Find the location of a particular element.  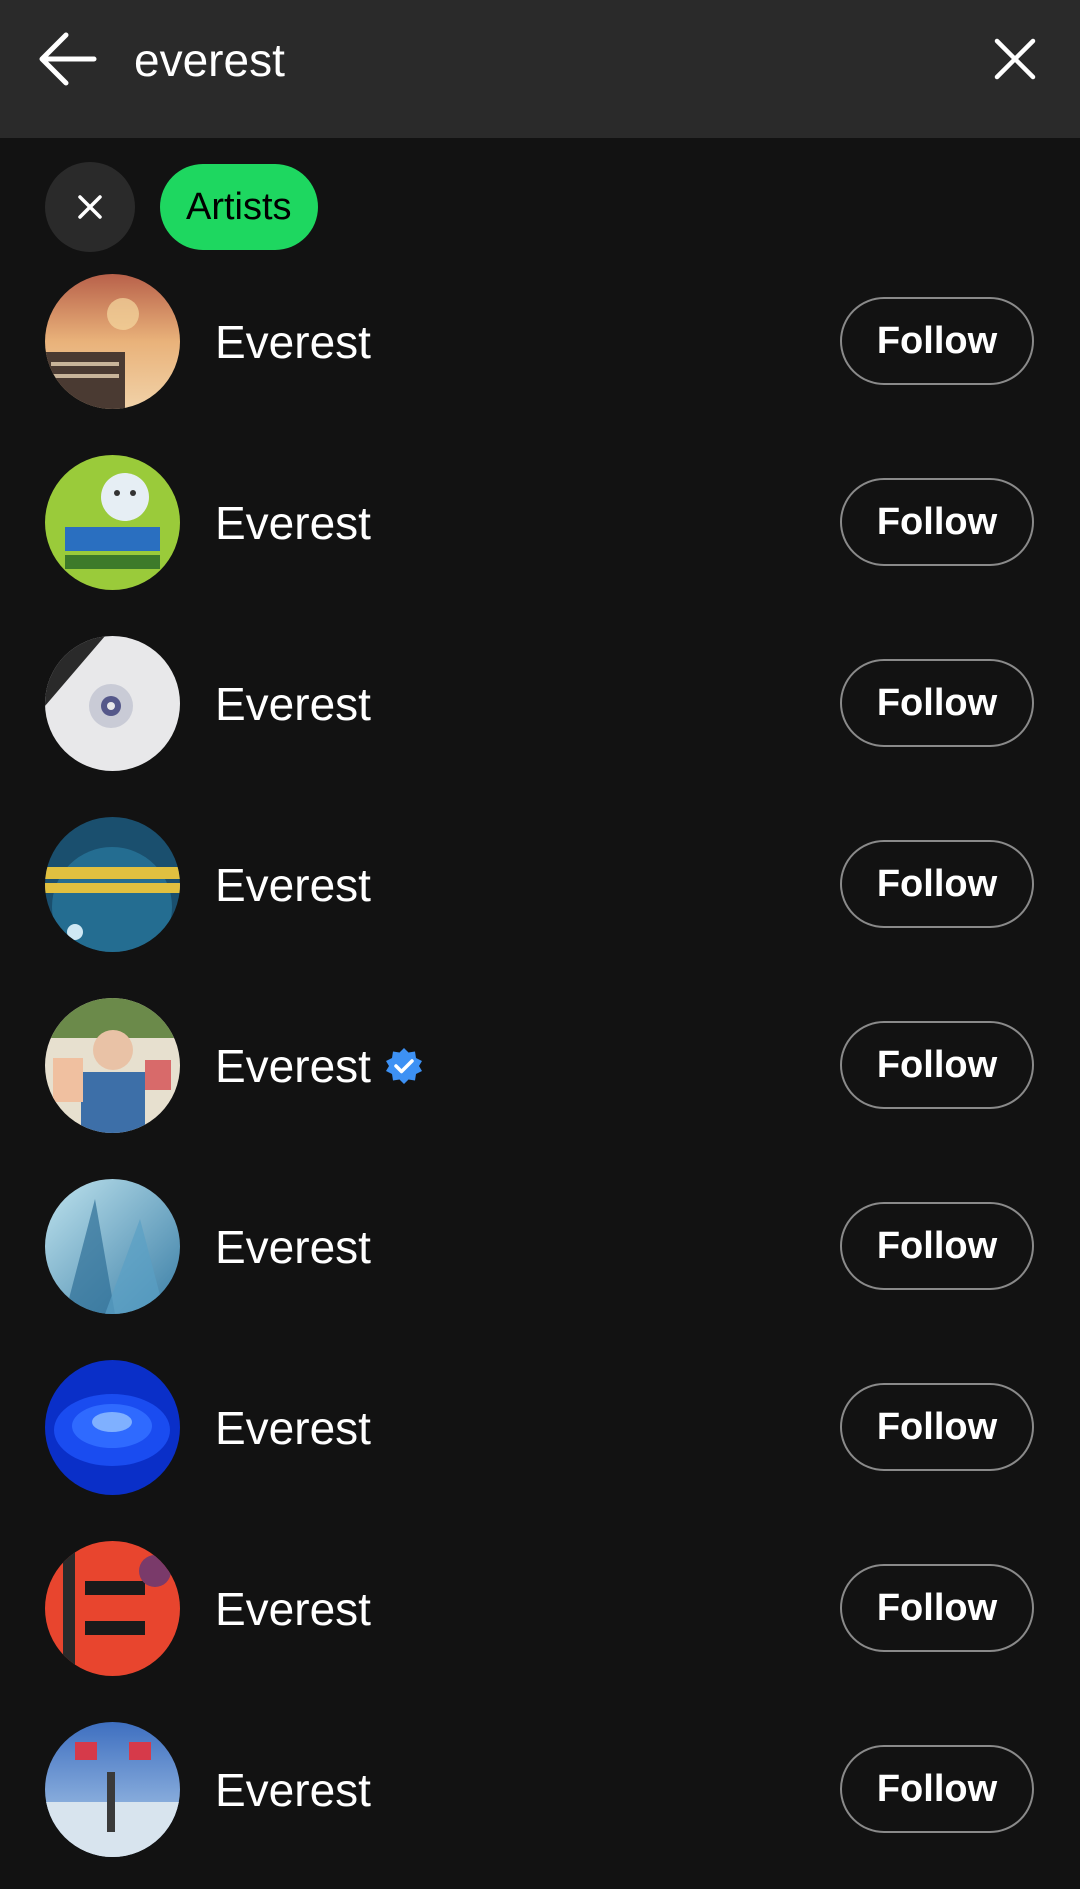

back-button is located at coordinates (68, 59).